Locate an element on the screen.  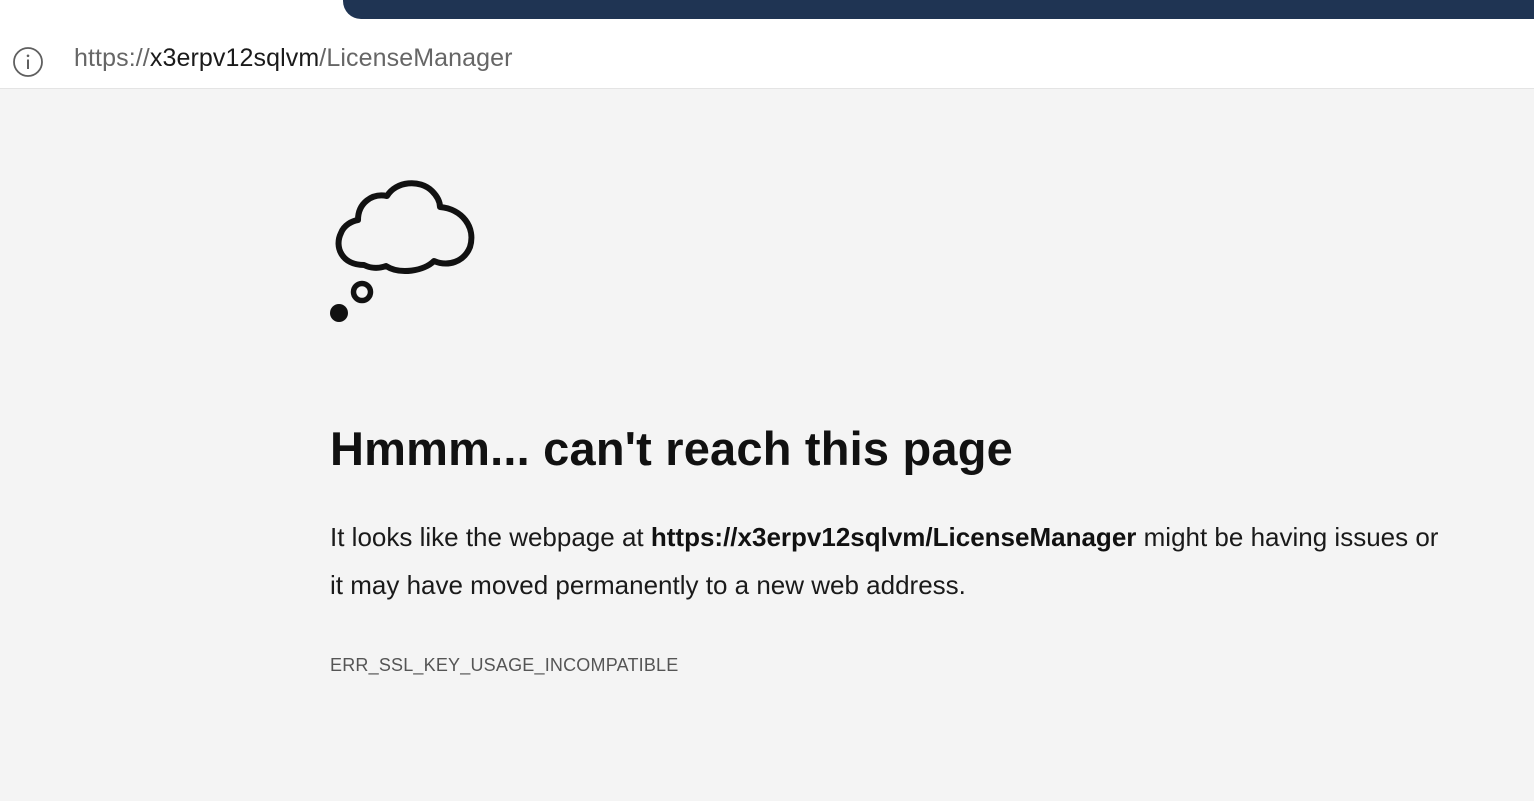
error-code: ERR_SSL_KEY_USAGE_INCOMPATIBLE is located at coordinates (504, 665).